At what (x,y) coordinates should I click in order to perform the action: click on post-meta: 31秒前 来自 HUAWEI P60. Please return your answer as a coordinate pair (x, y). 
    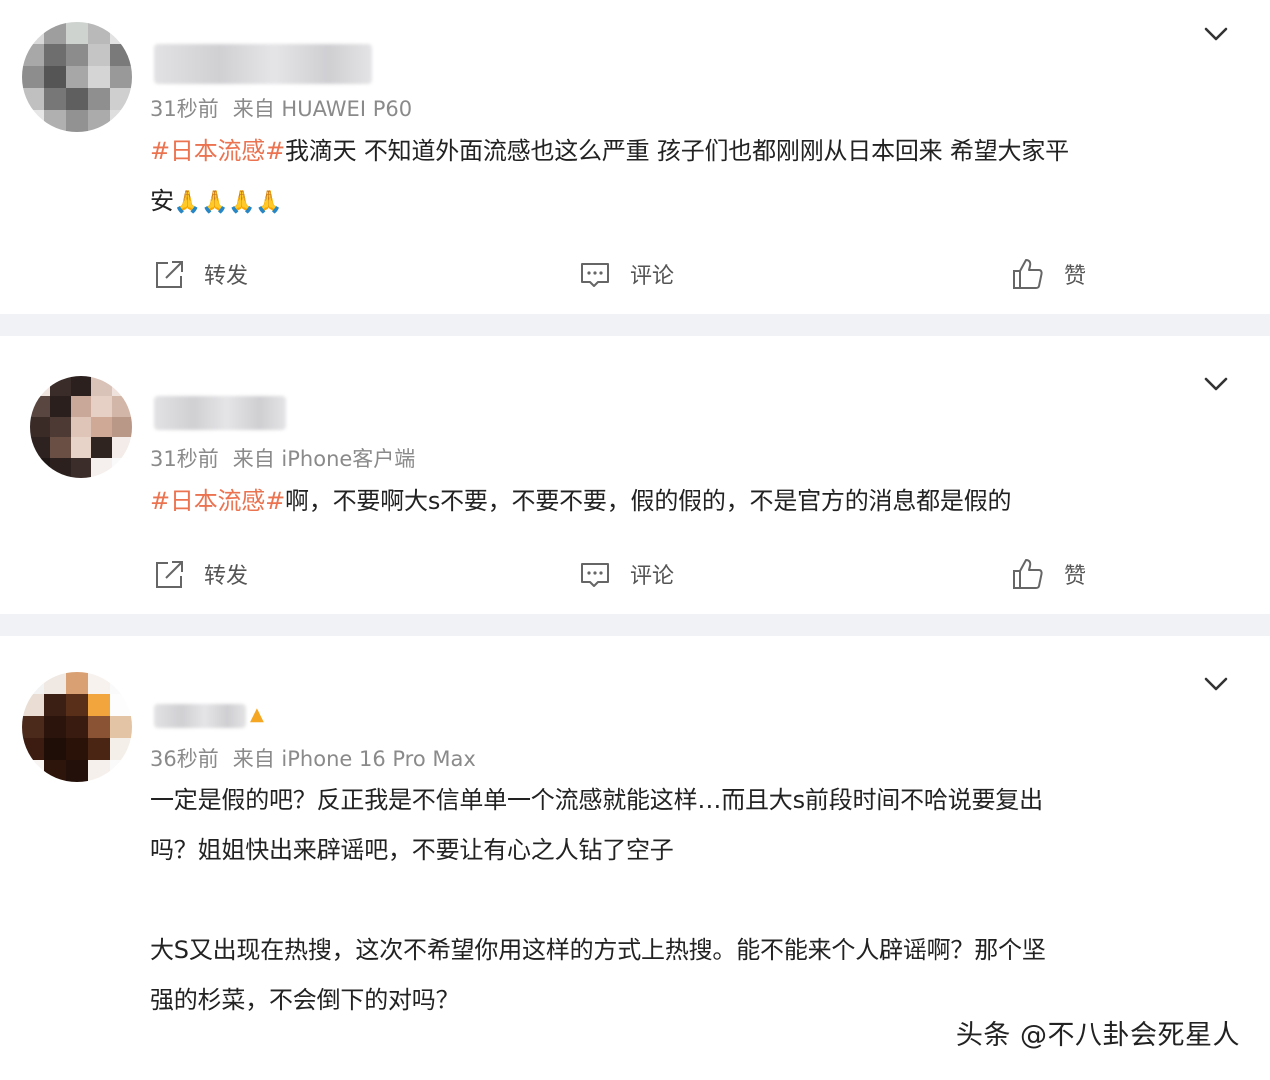
    Looking at the image, I should click on (281, 108).